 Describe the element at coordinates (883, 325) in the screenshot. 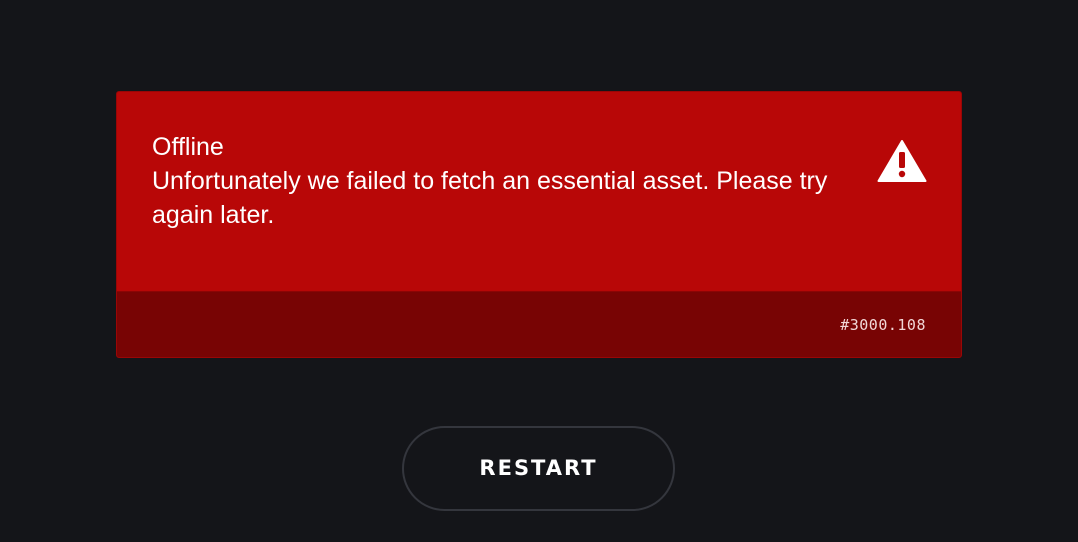

I see `error-code: #3000.108` at that location.